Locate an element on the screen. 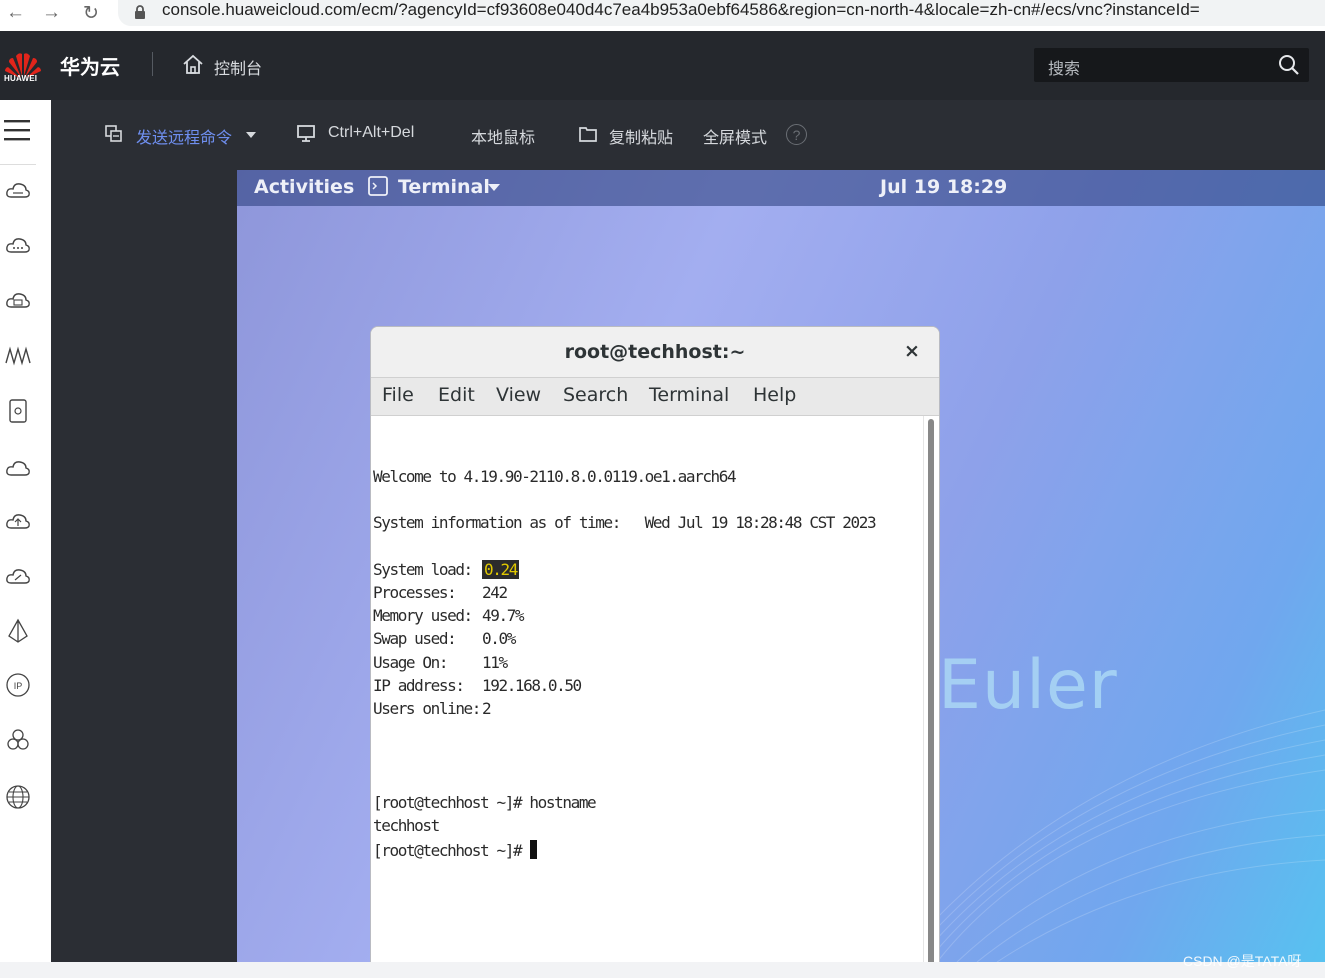 This screenshot has height=978, width=1325. stat-label: Processes: is located at coordinates (415, 592).